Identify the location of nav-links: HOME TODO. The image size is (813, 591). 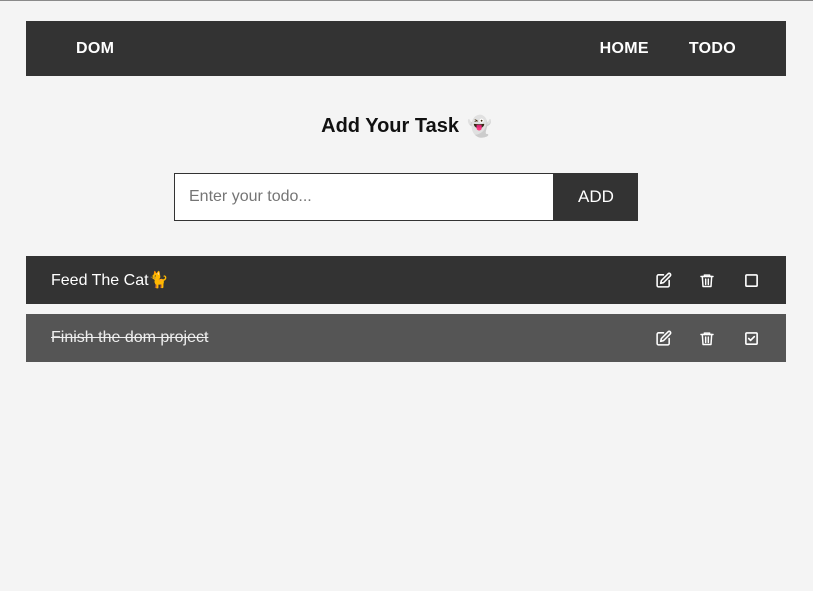
(668, 48).